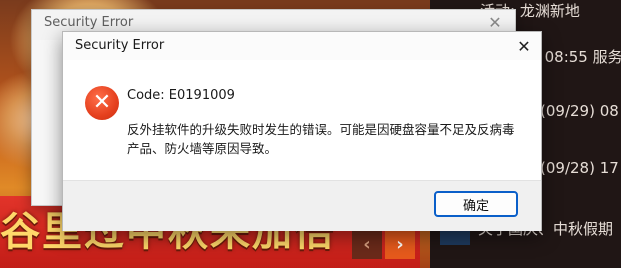 The height and width of the screenshot is (268, 621). I want to click on banner-prev-button: ‹, so click(367, 244).